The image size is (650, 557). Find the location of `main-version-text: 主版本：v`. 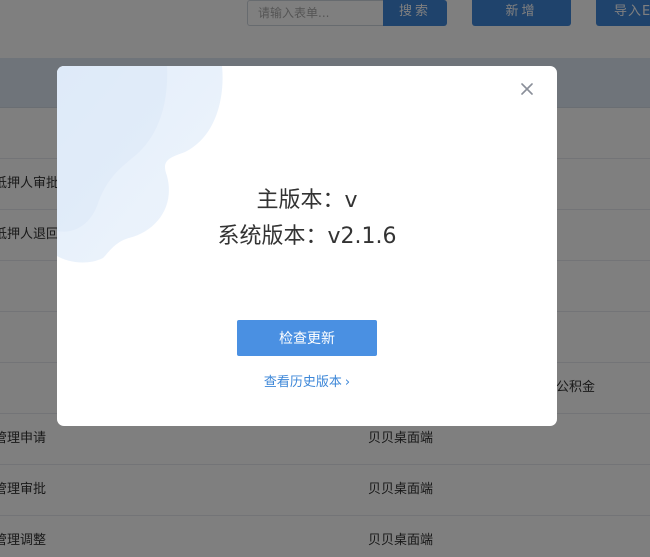

main-version-text: 主版本：v is located at coordinates (307, 200).